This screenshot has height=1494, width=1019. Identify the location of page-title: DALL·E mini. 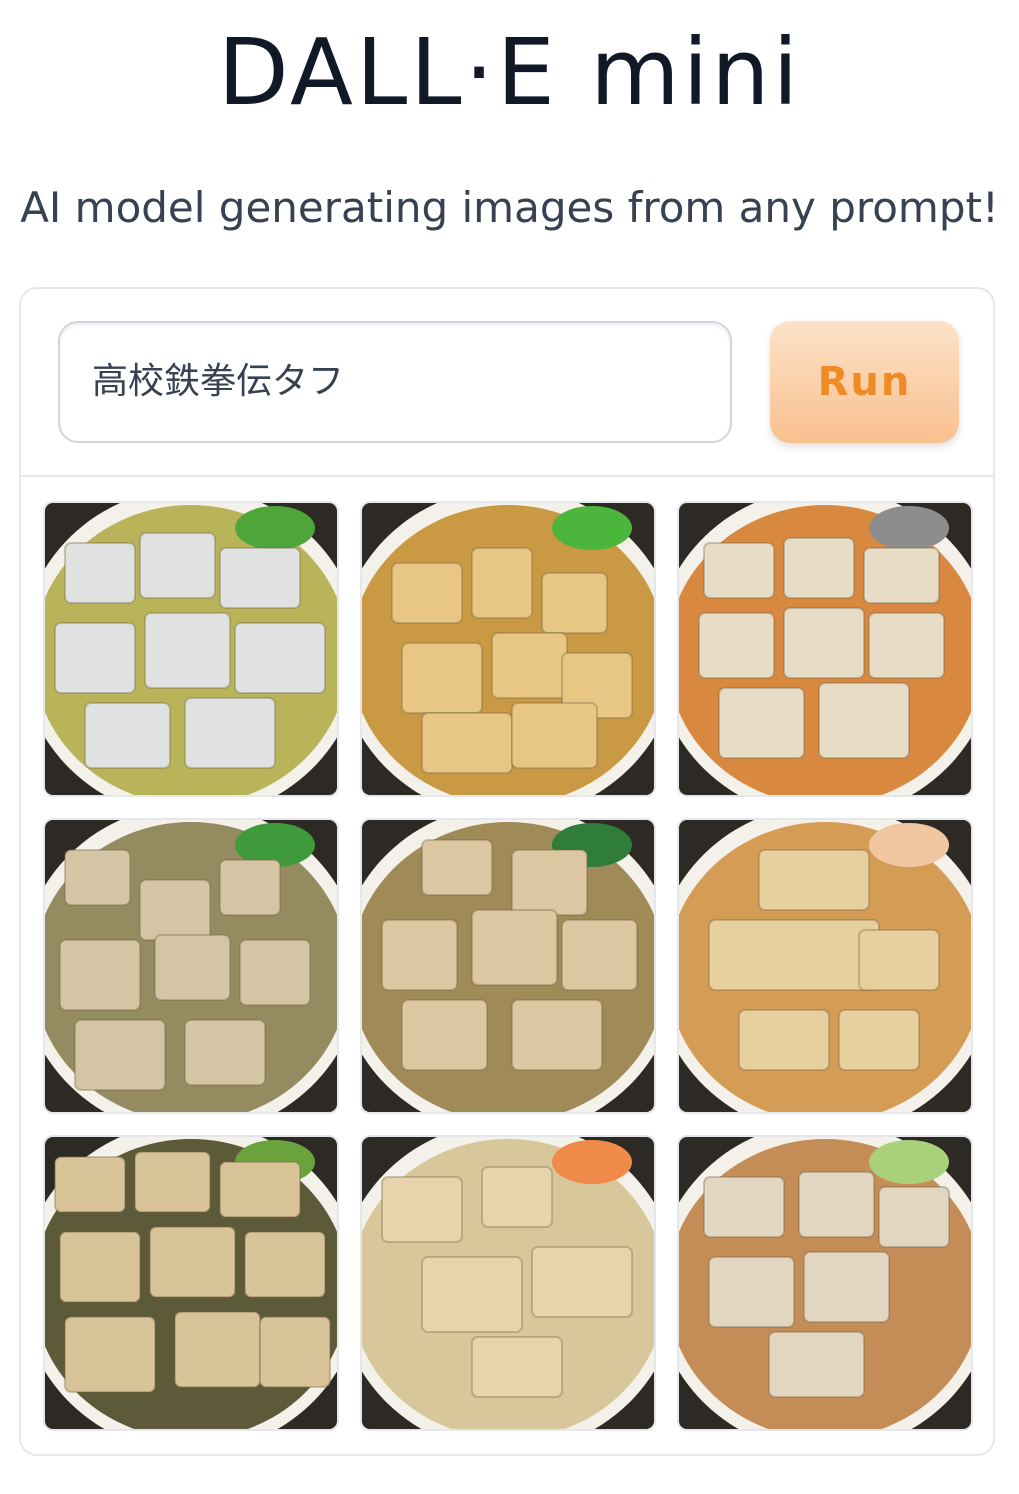
(509, 72).